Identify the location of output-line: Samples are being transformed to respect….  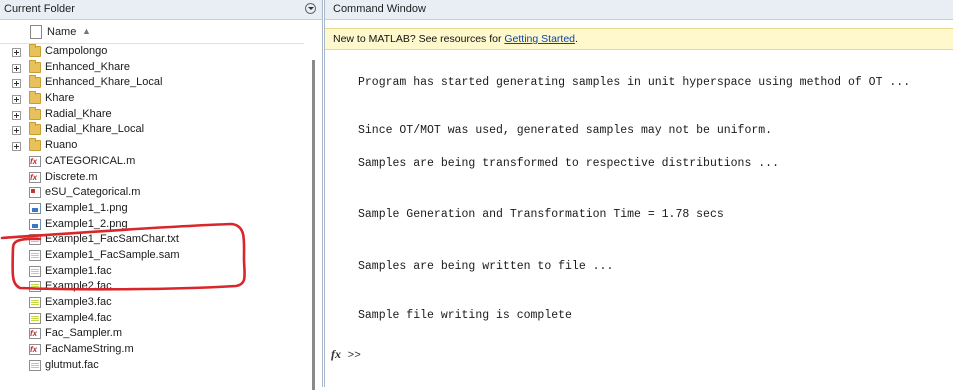
(568, 163).